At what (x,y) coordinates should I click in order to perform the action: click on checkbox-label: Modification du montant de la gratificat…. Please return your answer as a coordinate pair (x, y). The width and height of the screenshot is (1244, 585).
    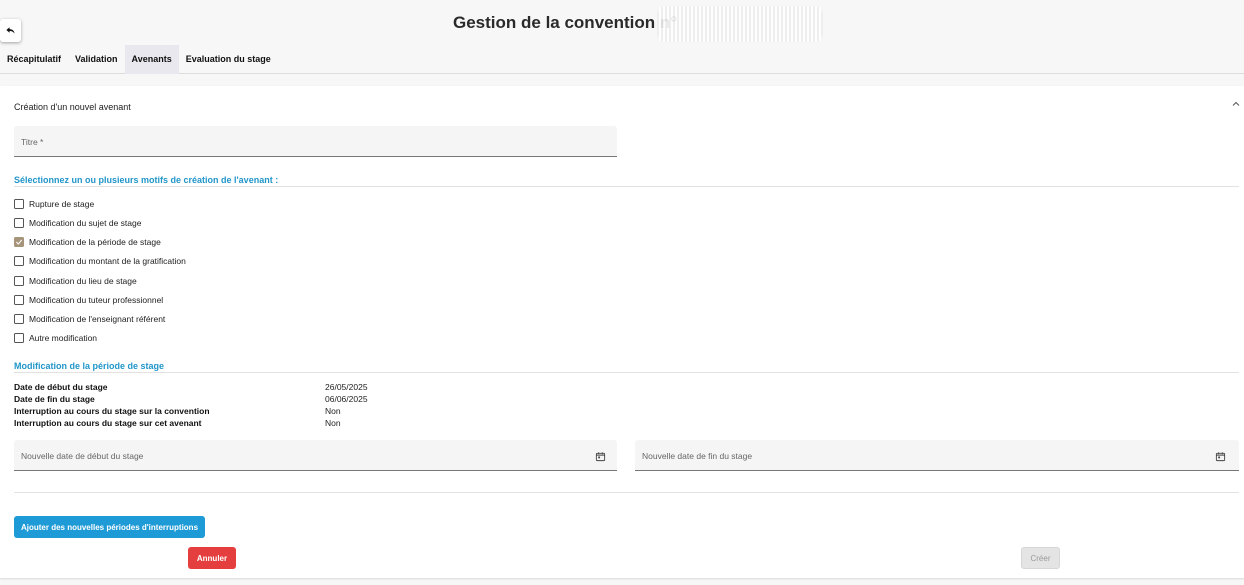
    Looking at the image, I should click on (107, 261).